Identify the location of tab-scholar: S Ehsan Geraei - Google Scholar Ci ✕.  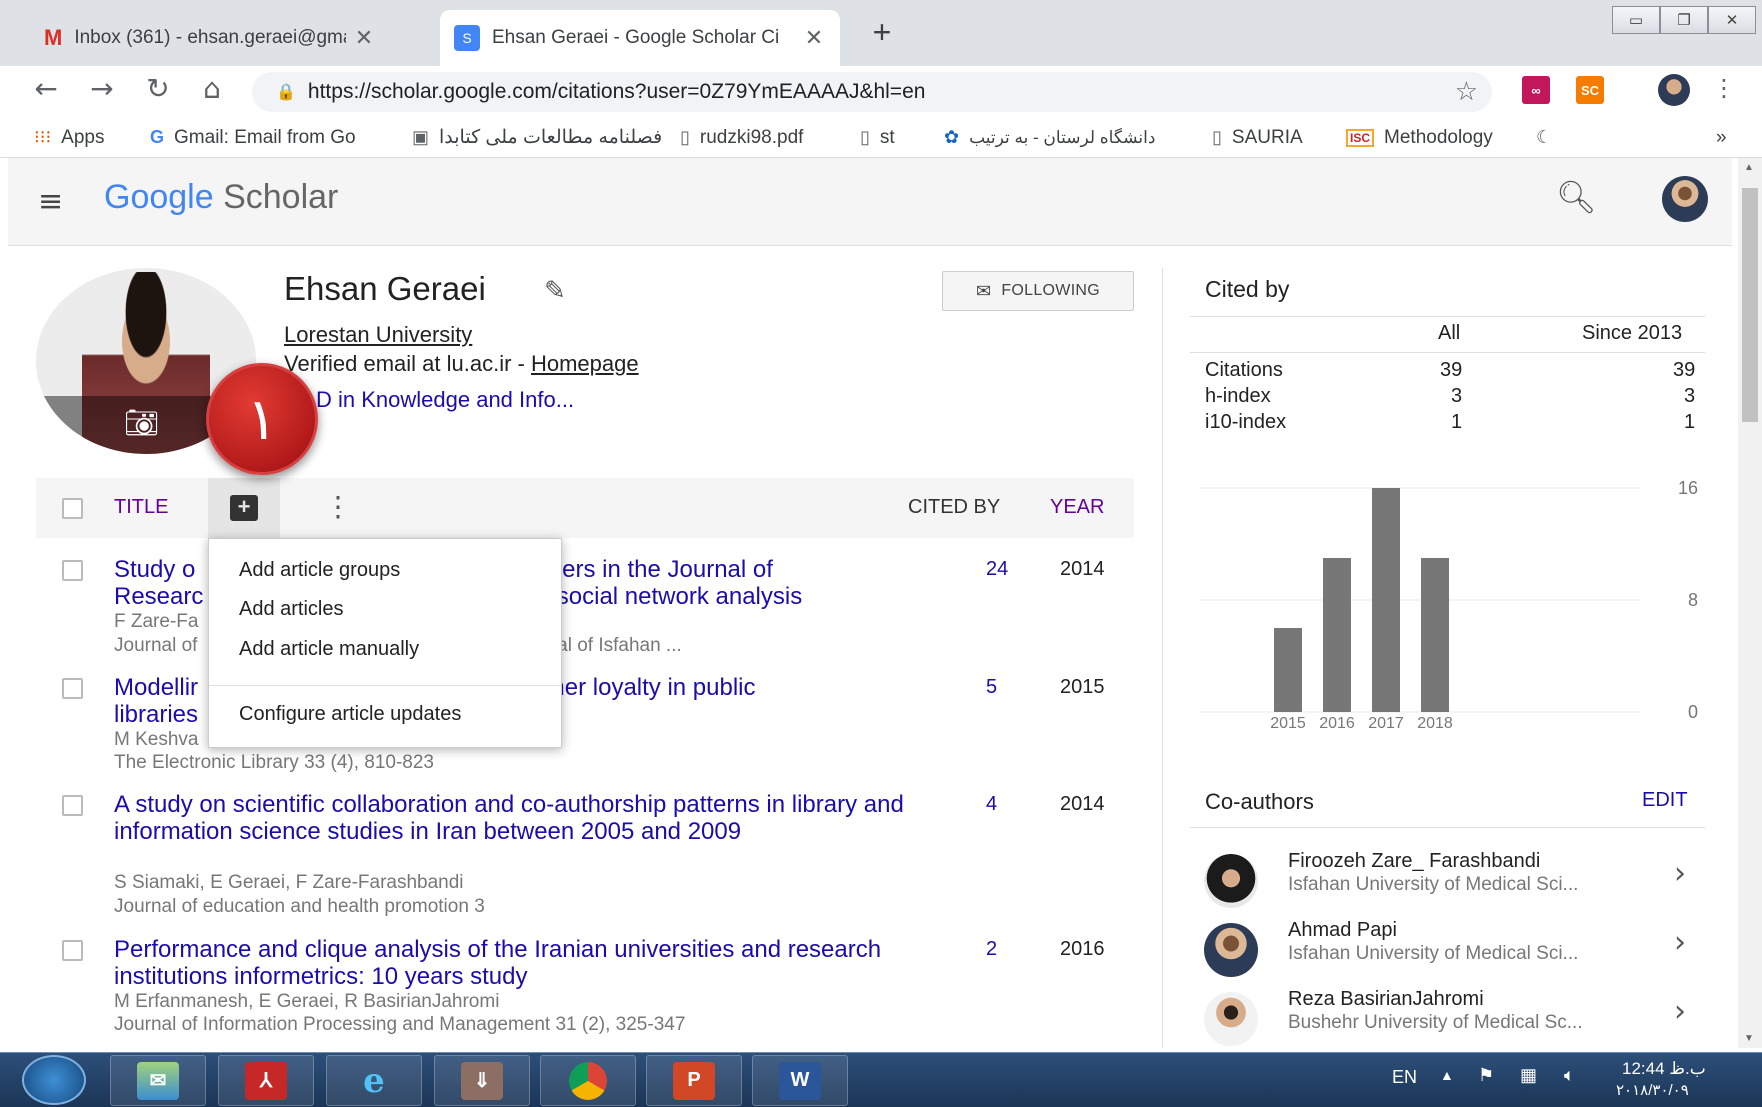
(640, 38).